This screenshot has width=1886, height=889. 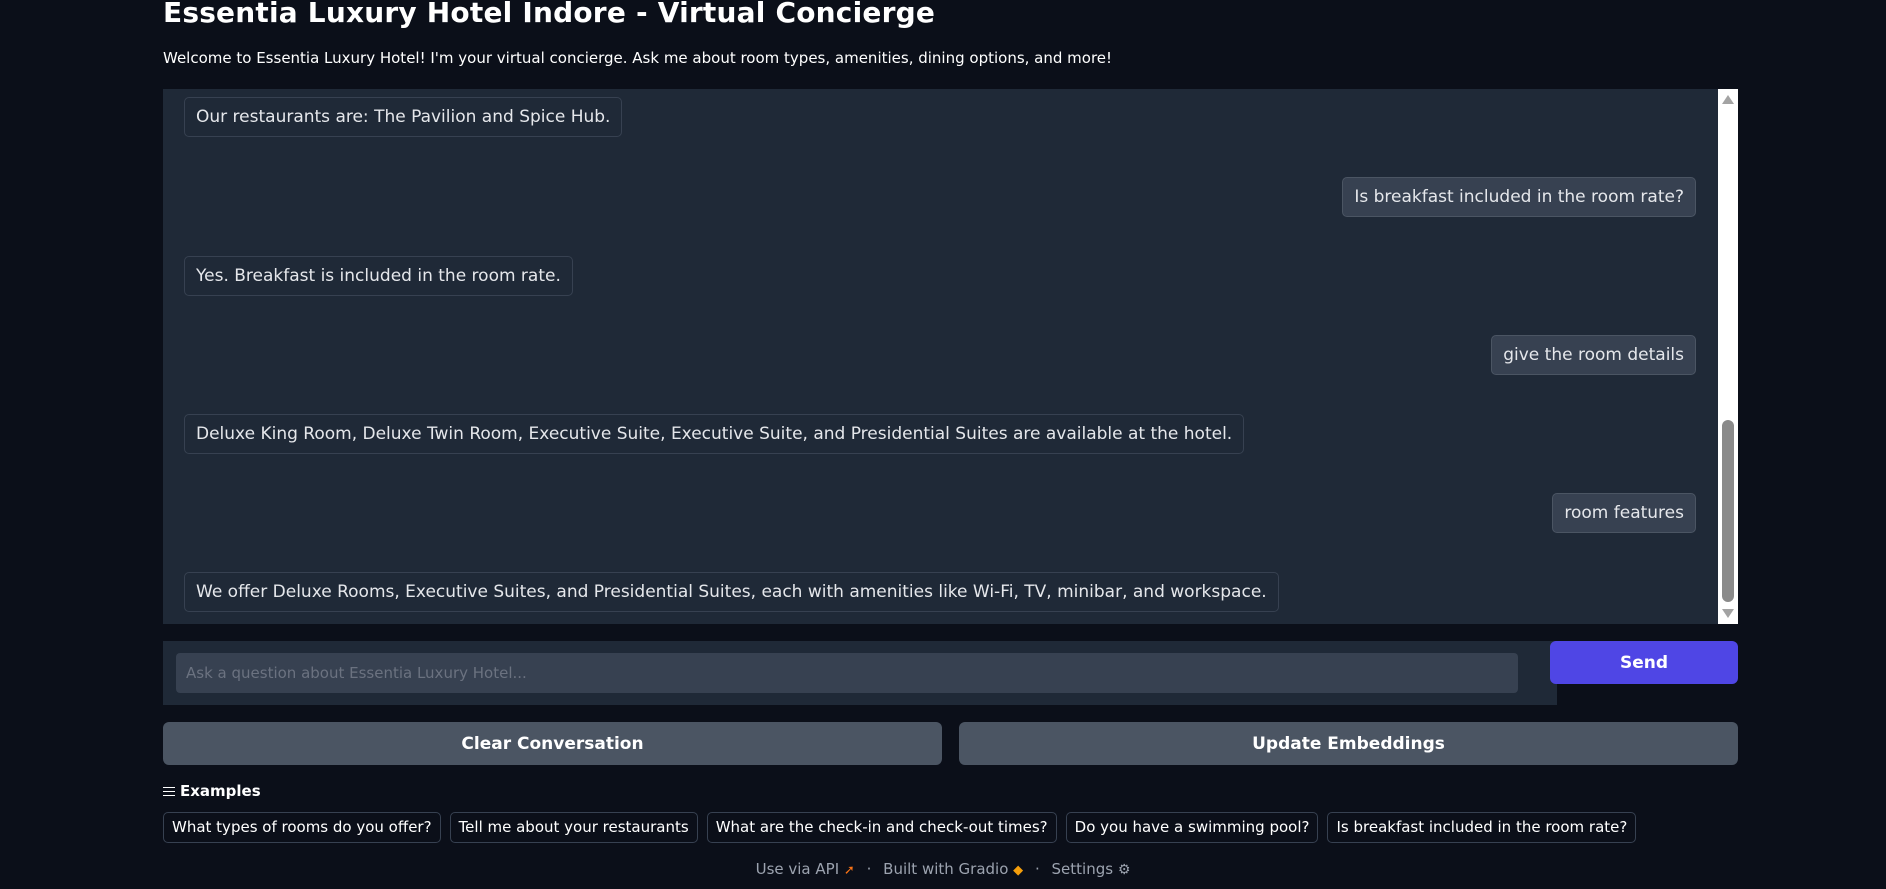 I want to click on example-chip: What types of rooms do you offer?, so click(x=302, y=827).